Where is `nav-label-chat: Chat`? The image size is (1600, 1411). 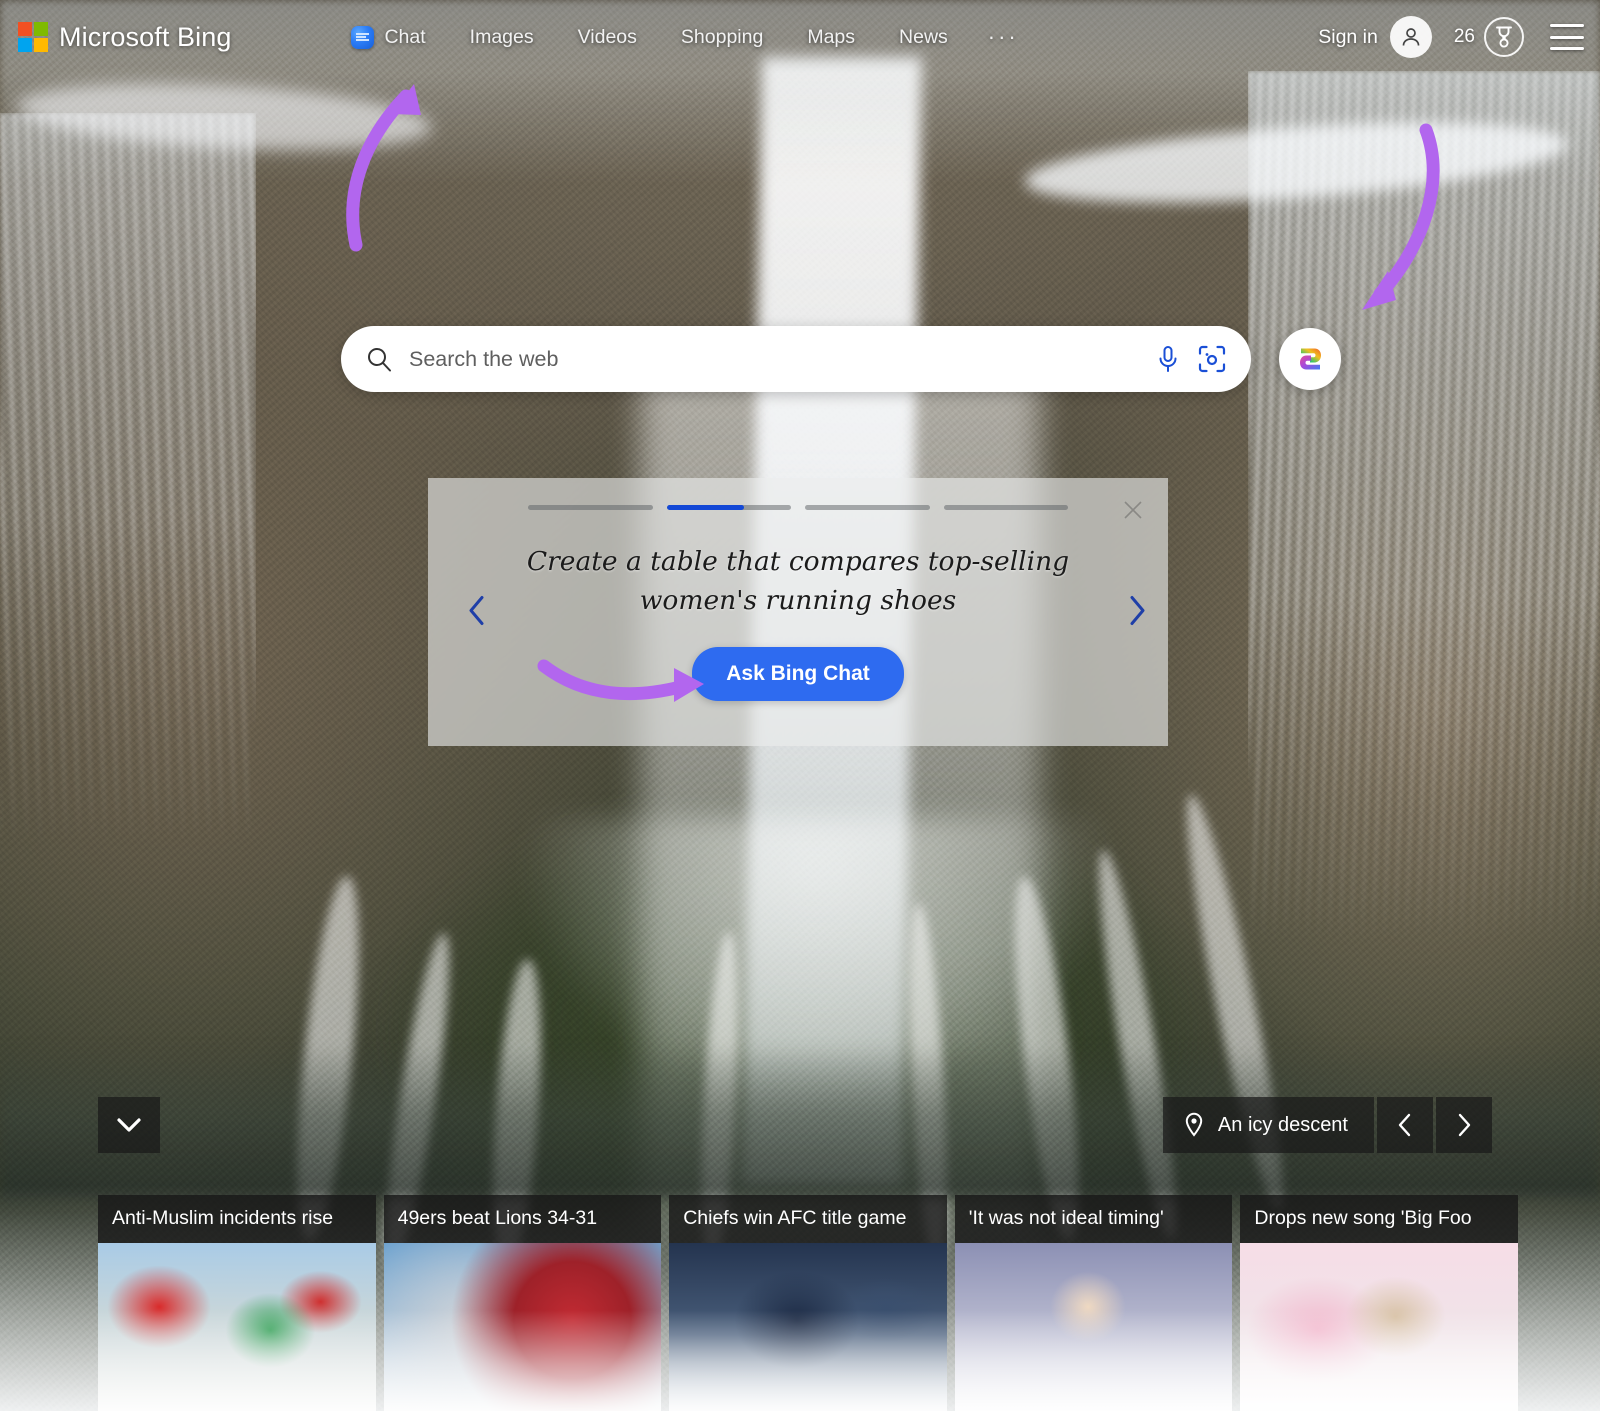 nav-label-chat: Chat is located at coordinates (405, 36).